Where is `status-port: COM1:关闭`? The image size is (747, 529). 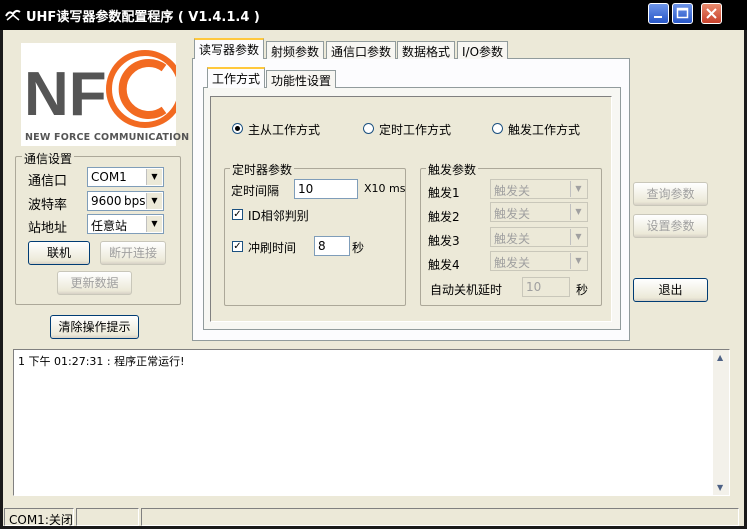 status-port: COM1:关闭 is located at coordinates (39, 517).